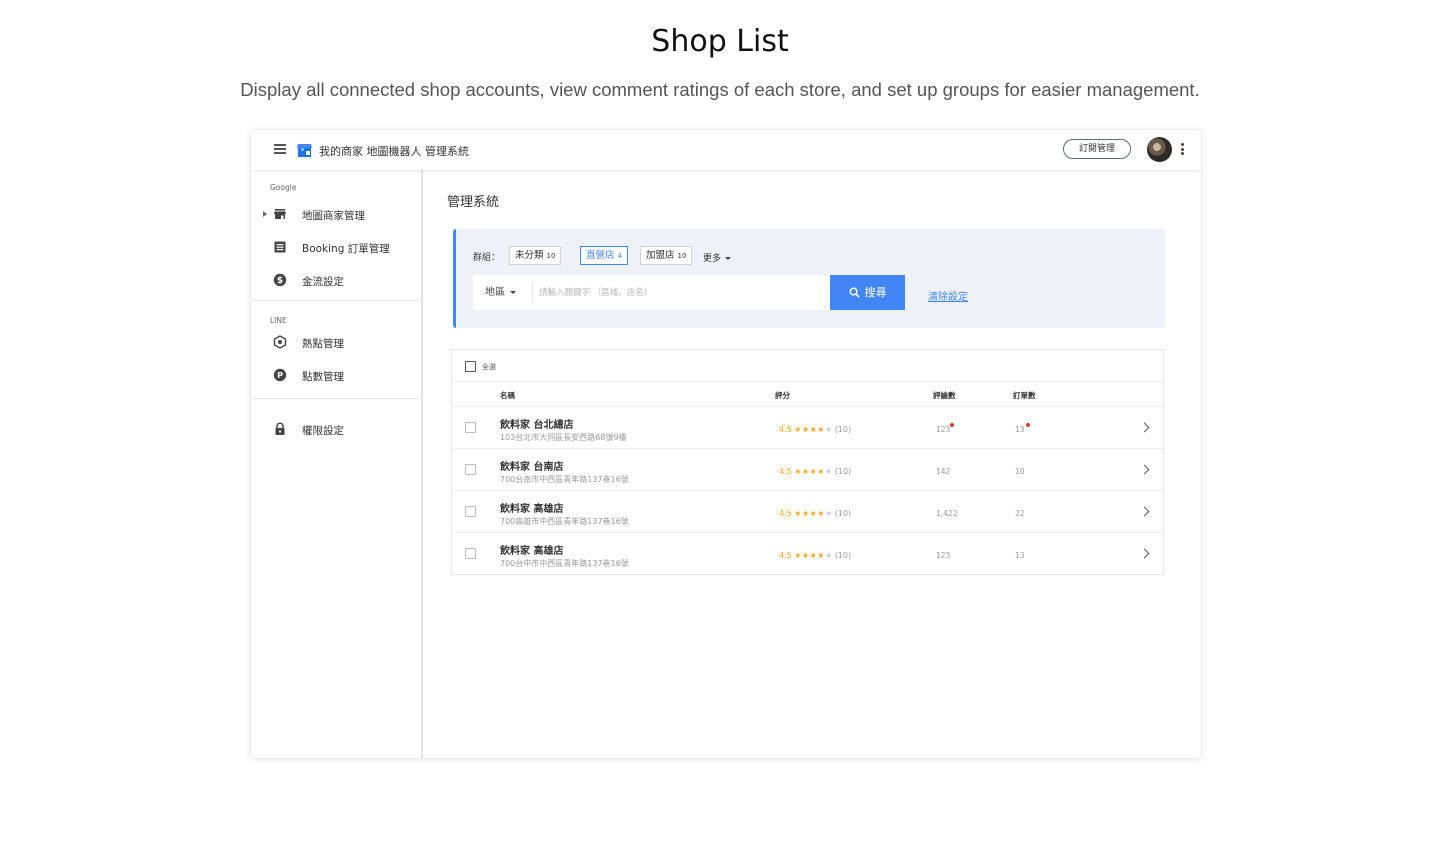  What do you see at coordinates (1020, 513) in the screenshot?
I see `order-count: 22` at bounding box center [1020, 513].